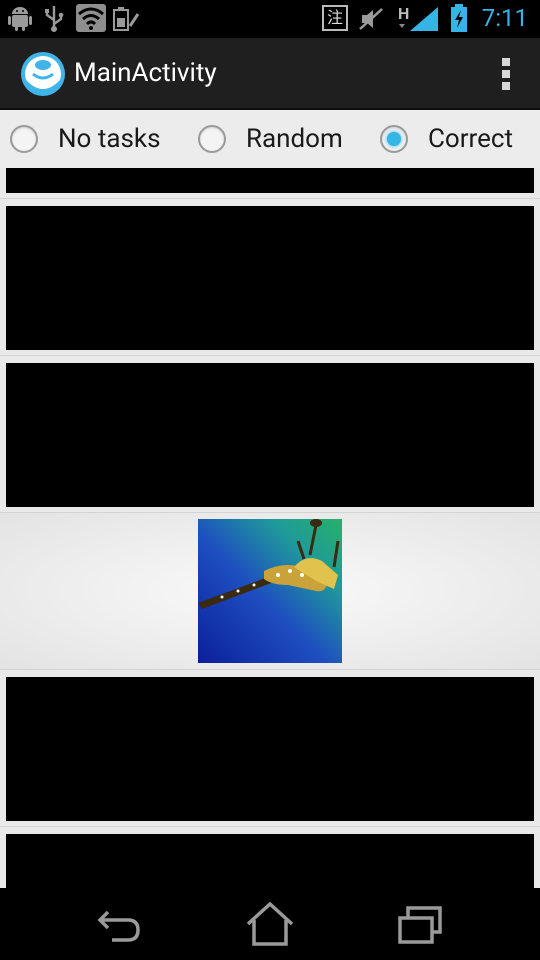 This screenshot has width=540, height=960. Describe the element at coordinates (471, 139) in the screenshot. I see `radio-label: Correct` at that location.